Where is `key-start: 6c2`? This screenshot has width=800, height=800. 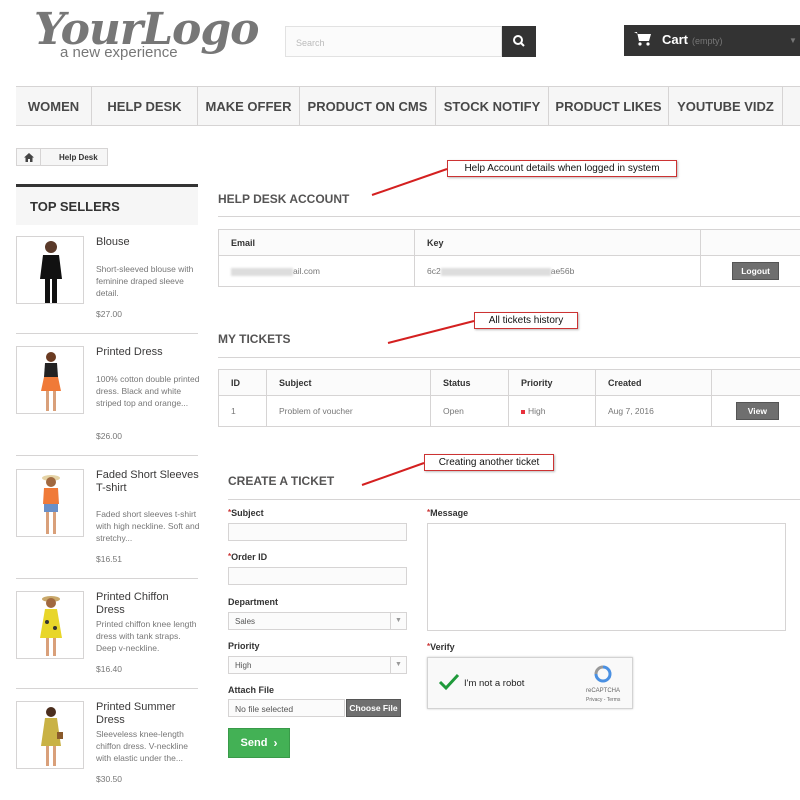
key-start: 6c2 is located at coordinates (434, 271).